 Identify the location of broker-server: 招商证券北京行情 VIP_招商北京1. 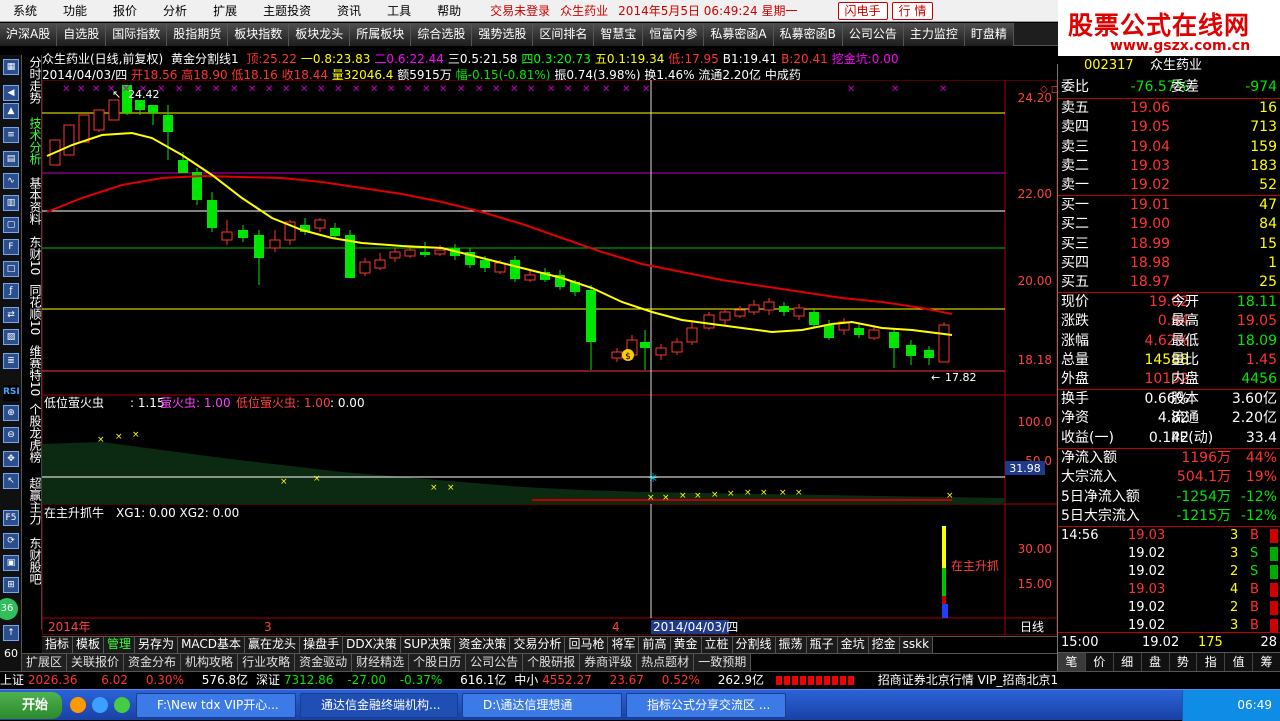
(968, 680).